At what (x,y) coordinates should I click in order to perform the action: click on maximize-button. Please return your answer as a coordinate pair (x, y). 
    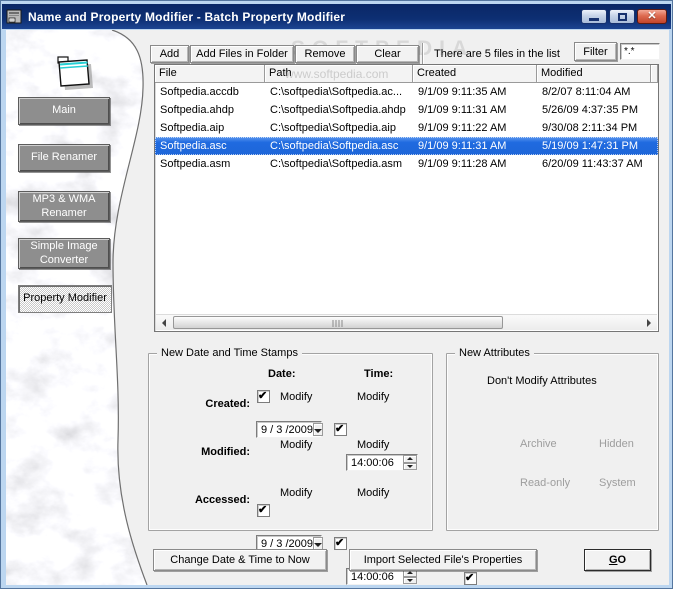
    Looking at the image, I should click on (622, 16).